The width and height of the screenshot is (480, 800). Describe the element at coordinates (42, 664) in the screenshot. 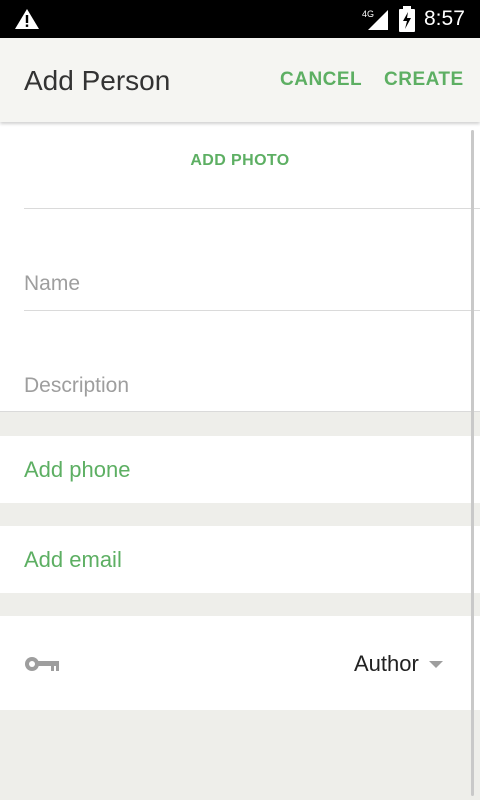

I see `key-icon` at that location.